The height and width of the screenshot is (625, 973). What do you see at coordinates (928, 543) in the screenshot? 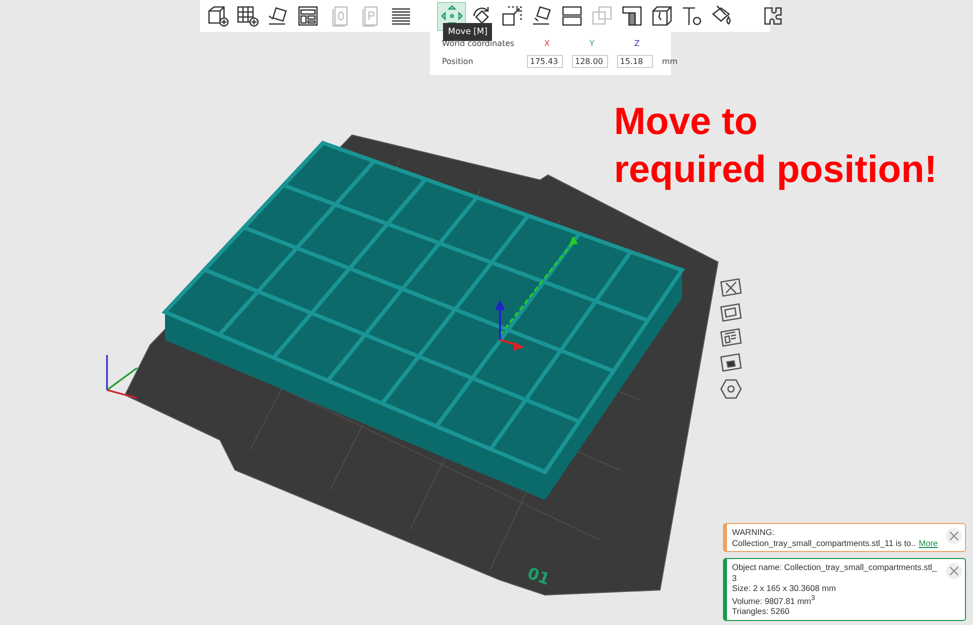
I see `more-link: More` at bounding box center [928, 543].